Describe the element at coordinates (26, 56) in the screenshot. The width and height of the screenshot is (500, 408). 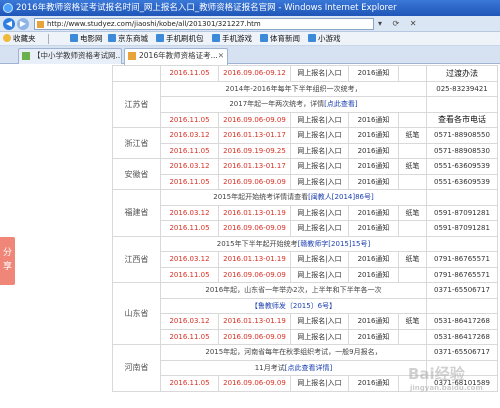
I see `tab-favicon-icon` at that location.